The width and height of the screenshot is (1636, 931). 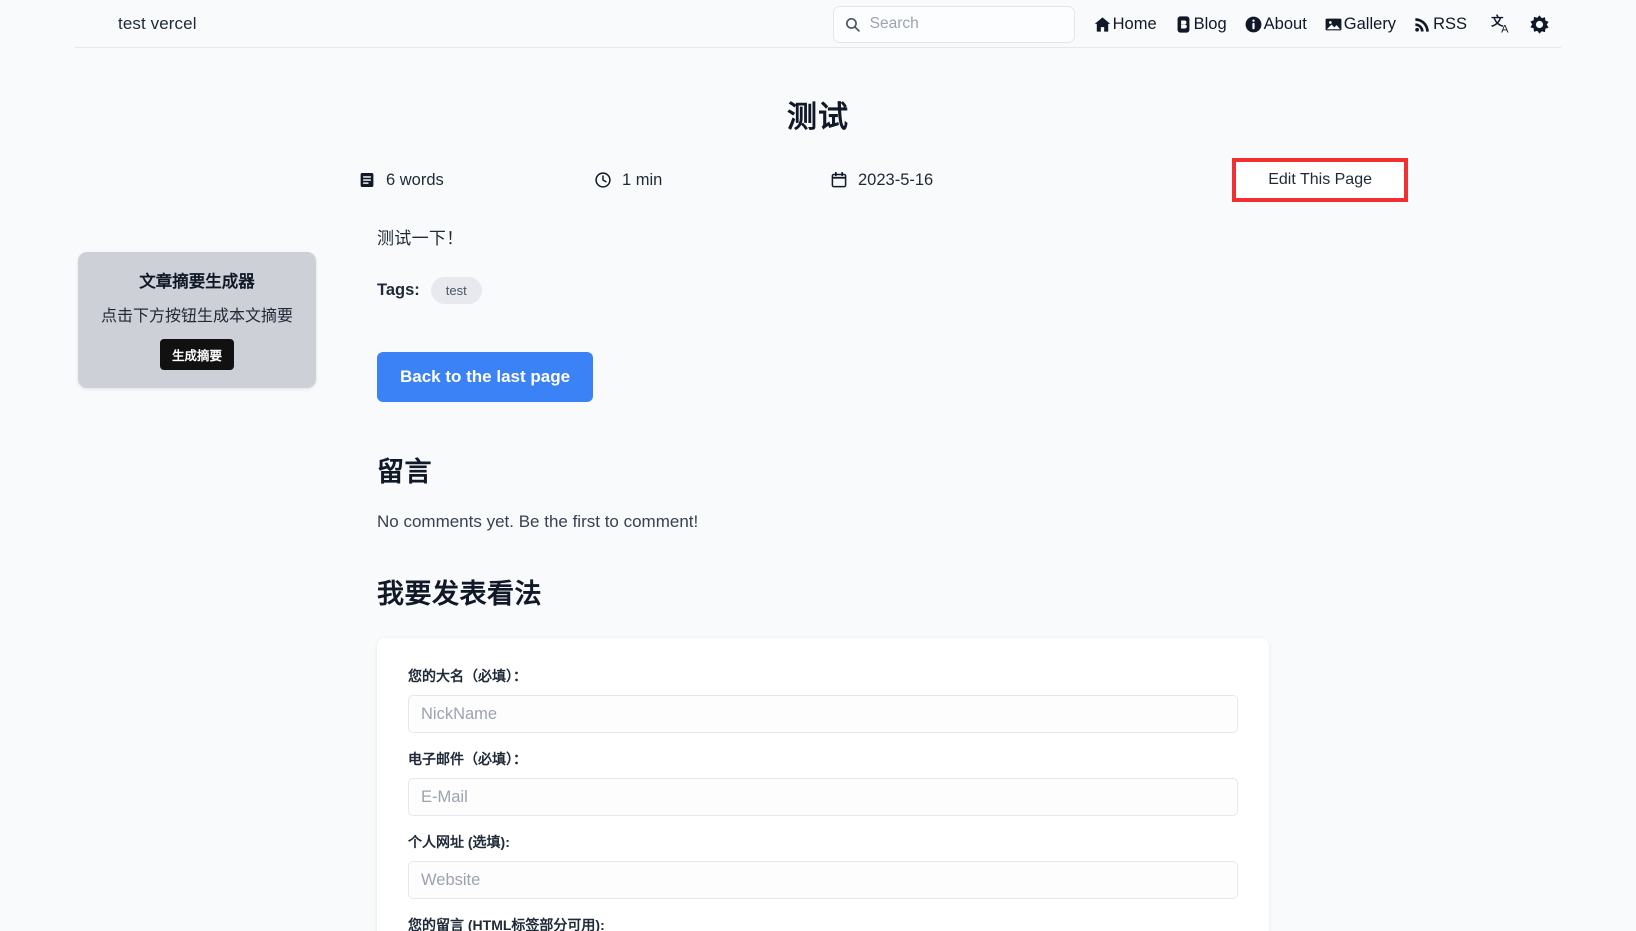 I want to click on email-input, so click(x=823, y=797).